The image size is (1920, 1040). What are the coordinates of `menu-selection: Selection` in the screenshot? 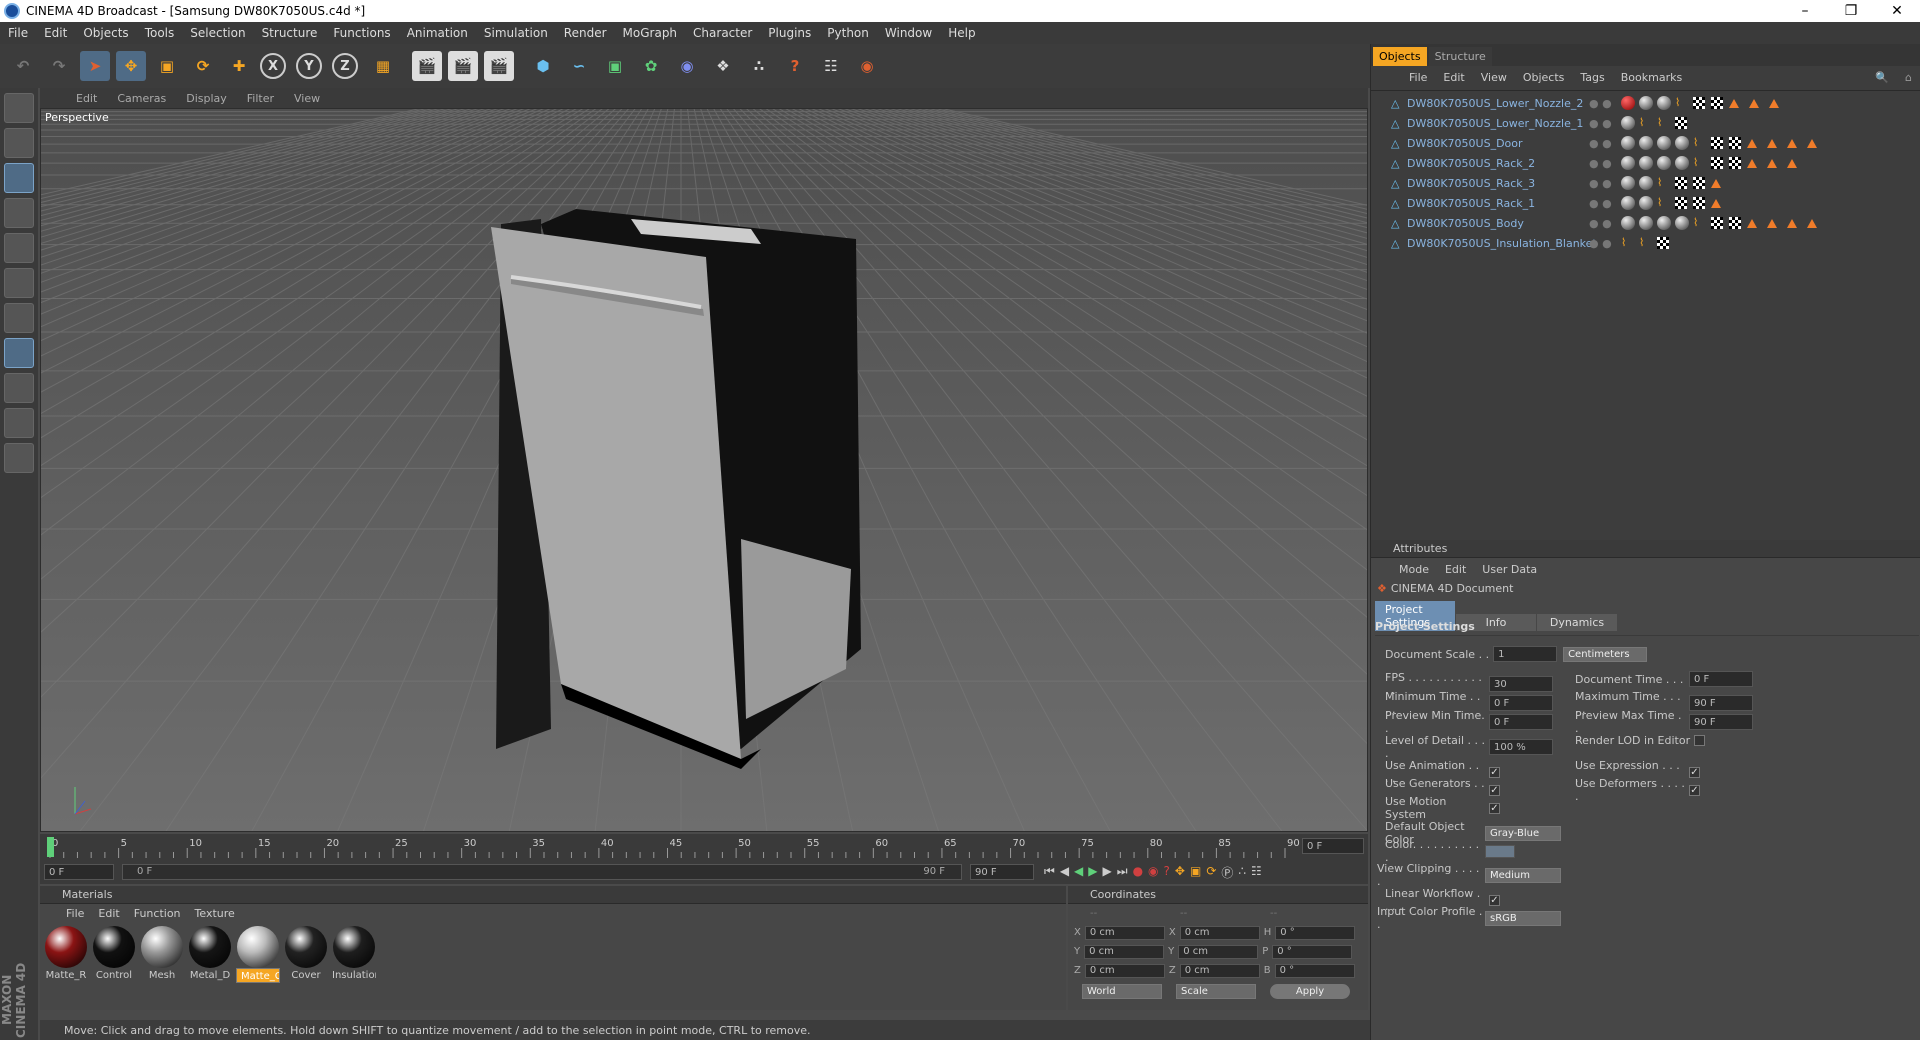 It's located at (217, 33).